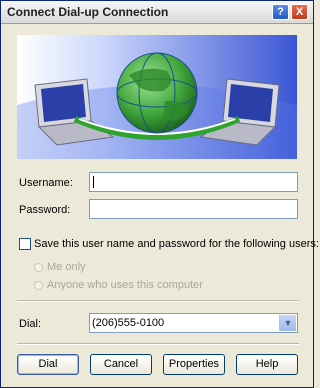 This screenshot has height=388, width=320. Describe the element at coordinates (128, 323) in the screenshot. I see `dial-number-value: (206)555-0100` at that location.